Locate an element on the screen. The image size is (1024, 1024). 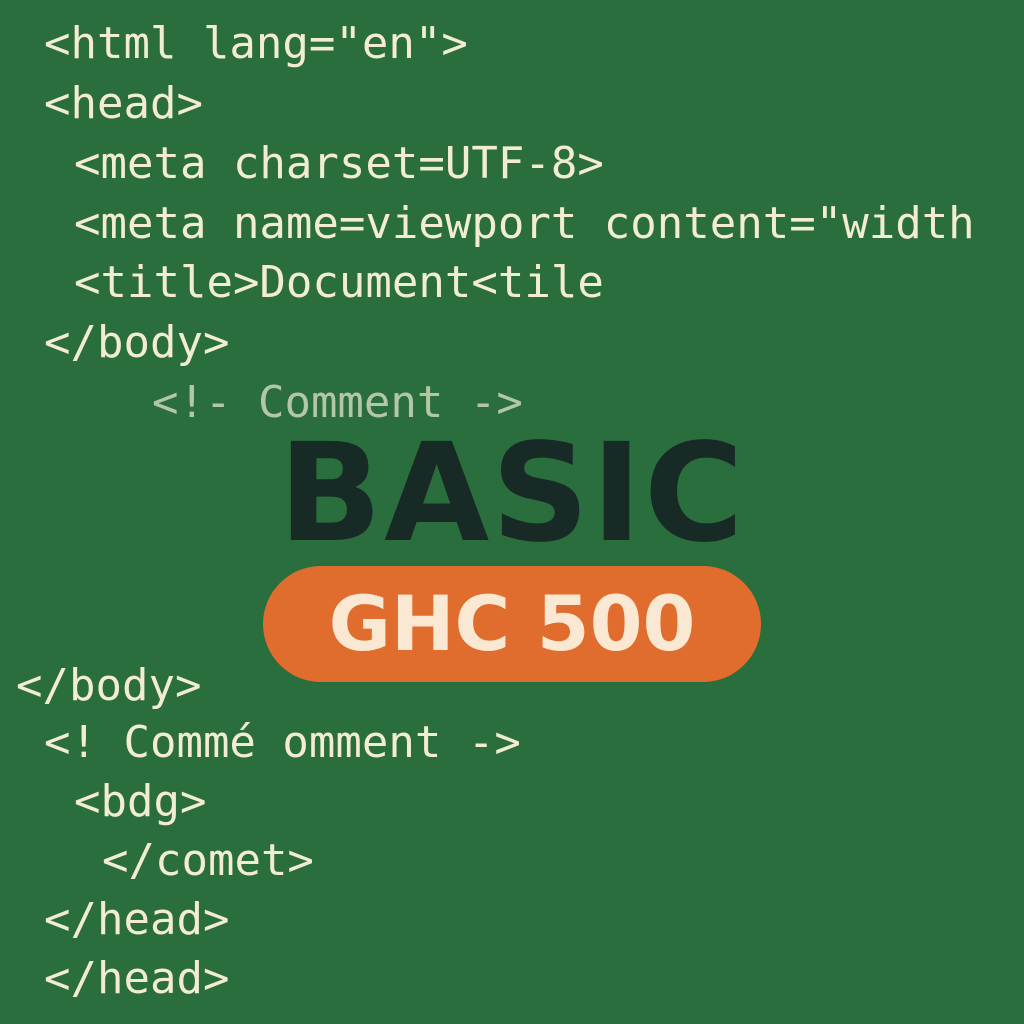
code-line: <meta name=viewport content="width is located at coordinates (524, 223).